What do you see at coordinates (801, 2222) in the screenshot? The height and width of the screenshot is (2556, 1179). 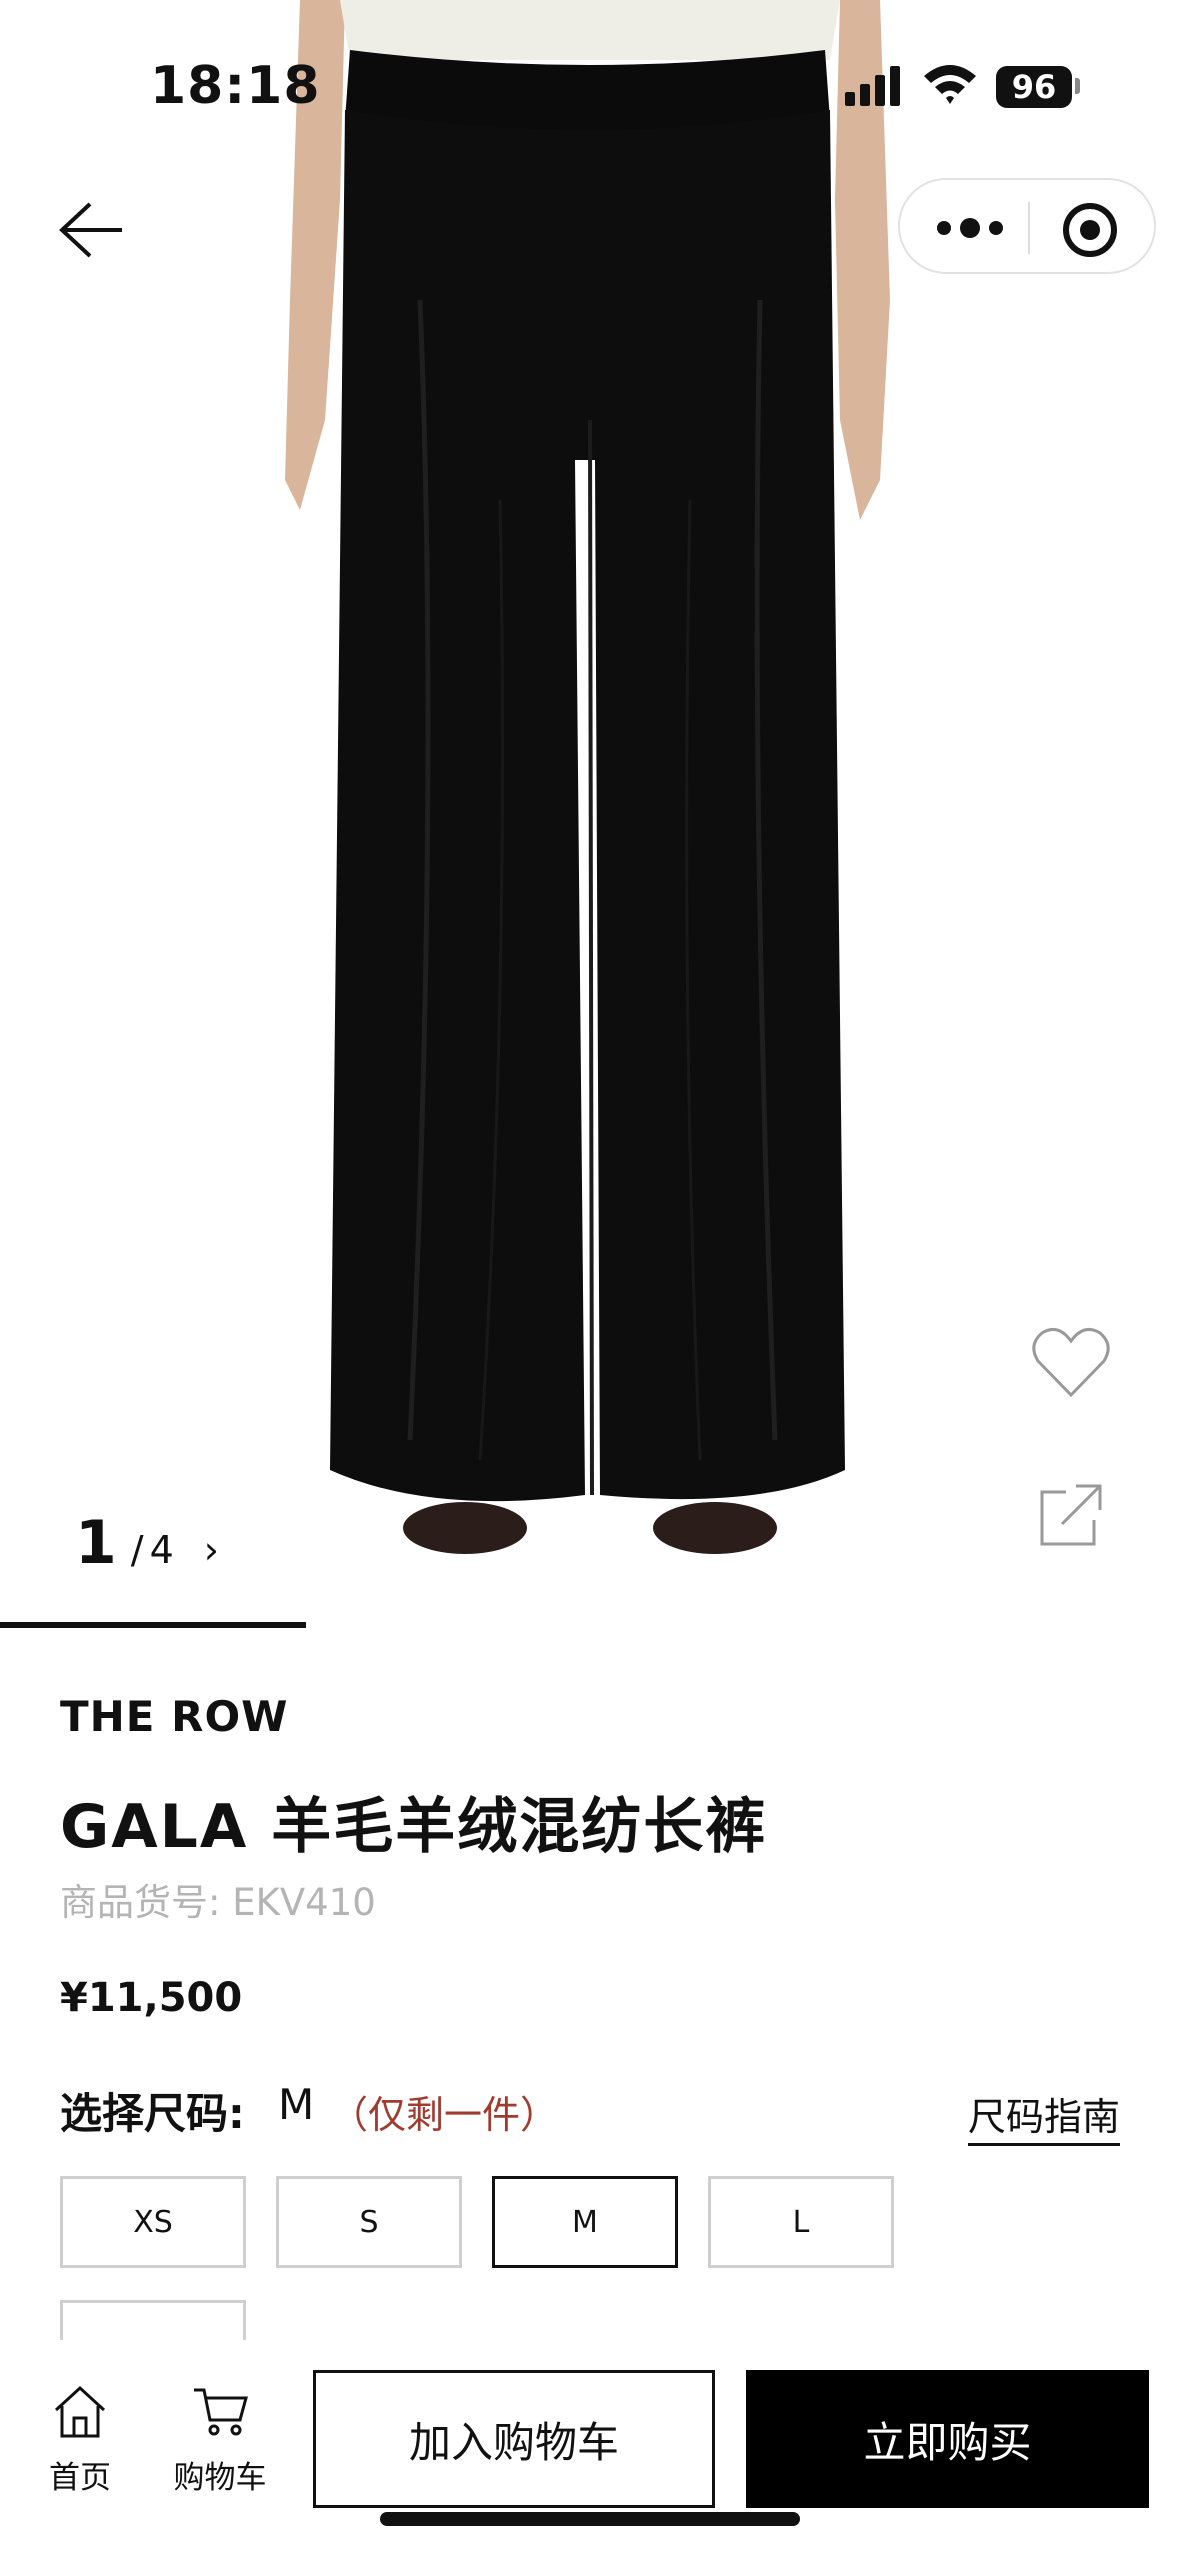 I see `size-option-l: L` at bounding box center [801, 2222].